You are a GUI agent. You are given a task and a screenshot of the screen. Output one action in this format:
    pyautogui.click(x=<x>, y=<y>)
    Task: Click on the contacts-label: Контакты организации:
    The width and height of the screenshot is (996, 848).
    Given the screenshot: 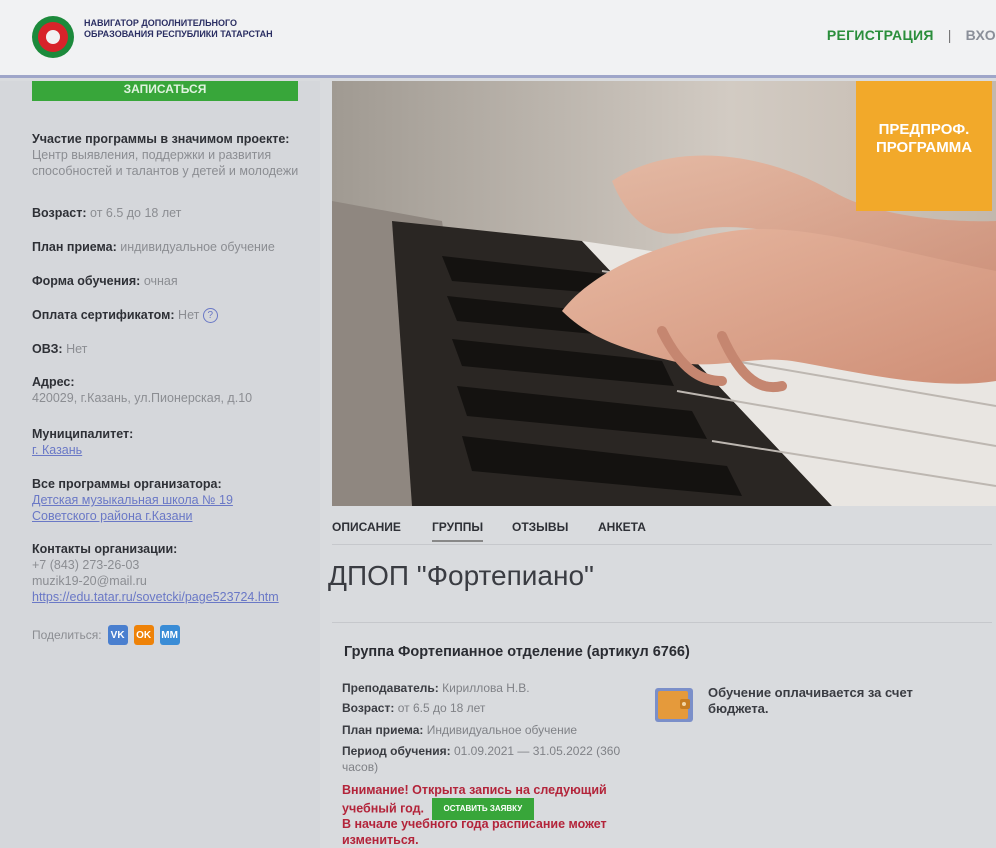 What is the action you would take?
    pyautogui.click(x=105, y=549)
    